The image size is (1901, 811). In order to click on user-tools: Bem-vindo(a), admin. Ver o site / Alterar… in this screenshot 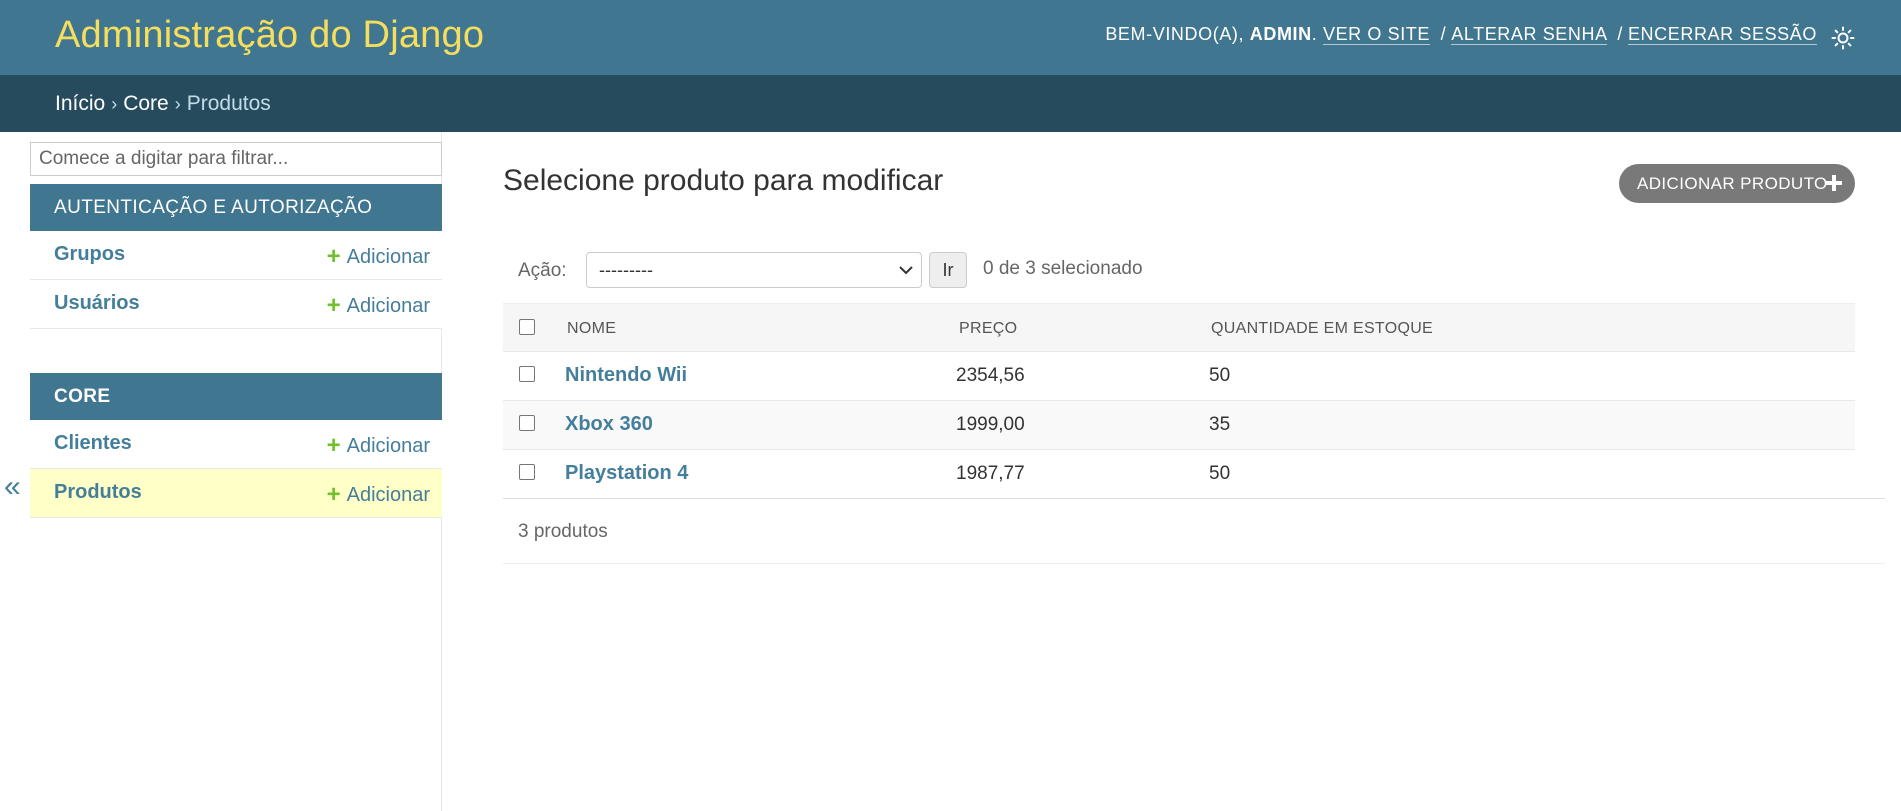, I will do `click(1461, 34)`.